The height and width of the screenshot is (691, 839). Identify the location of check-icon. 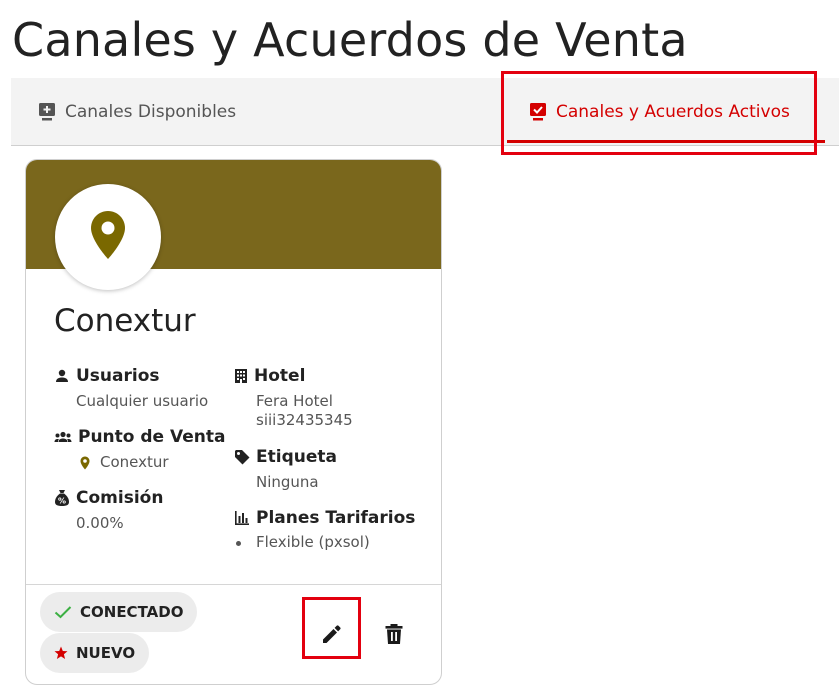
(63, 612).